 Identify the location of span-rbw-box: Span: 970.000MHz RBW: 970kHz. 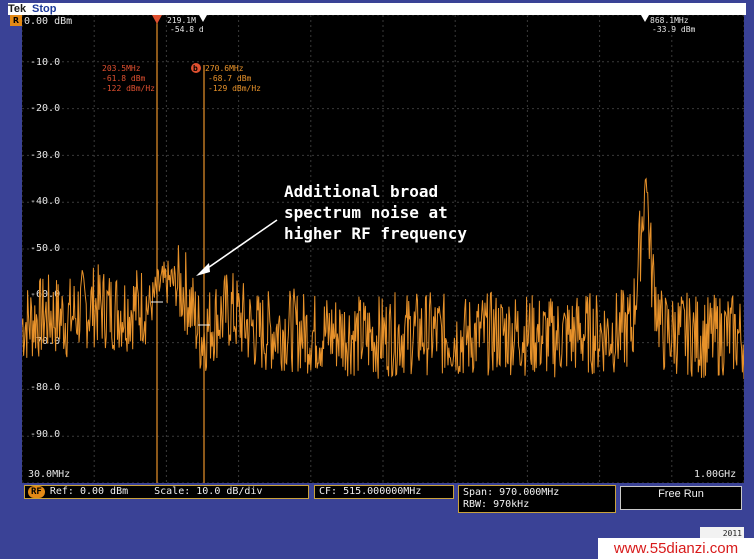
(537, 499).